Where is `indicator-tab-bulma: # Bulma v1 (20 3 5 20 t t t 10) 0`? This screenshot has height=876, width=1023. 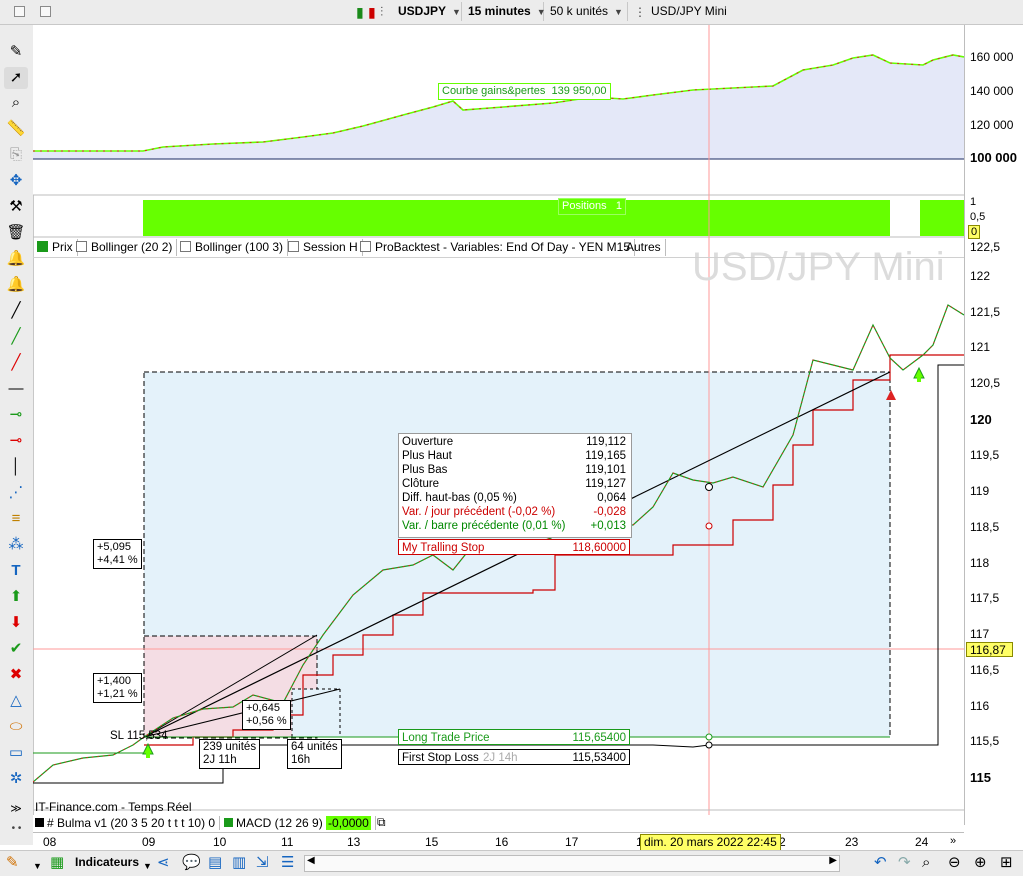
indicator-tab-bulma: # Bulma v1 (20 3 5 20 t t t 10) 0 is located at coordinates (128, 823).